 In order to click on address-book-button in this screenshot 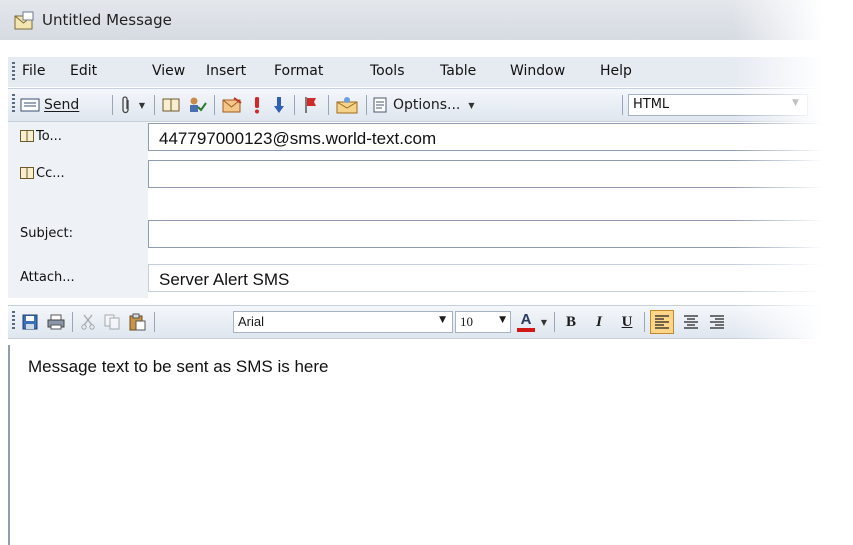, I will do `click(171, 105)`.